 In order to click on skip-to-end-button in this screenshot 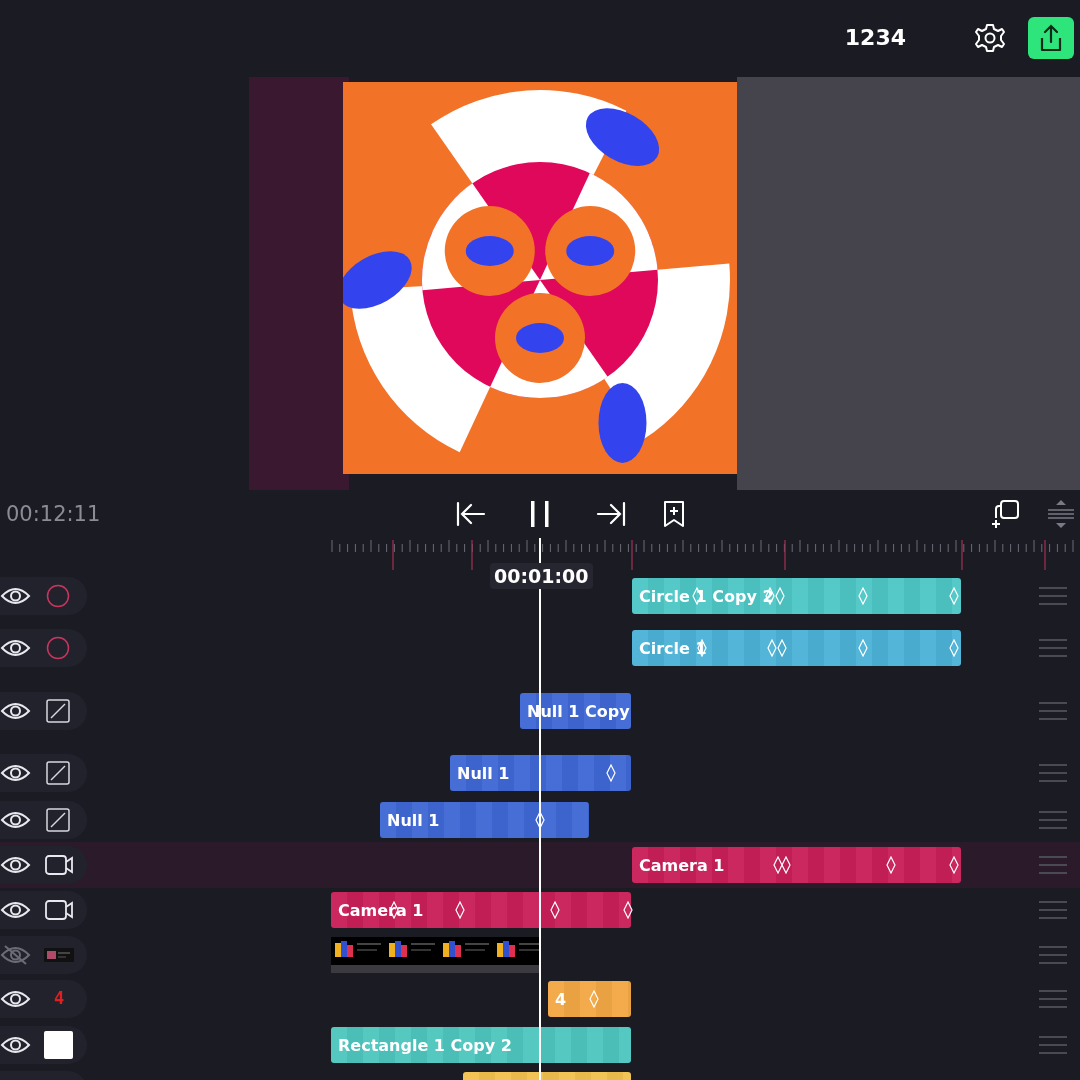, I will do `click(611, 514)`.